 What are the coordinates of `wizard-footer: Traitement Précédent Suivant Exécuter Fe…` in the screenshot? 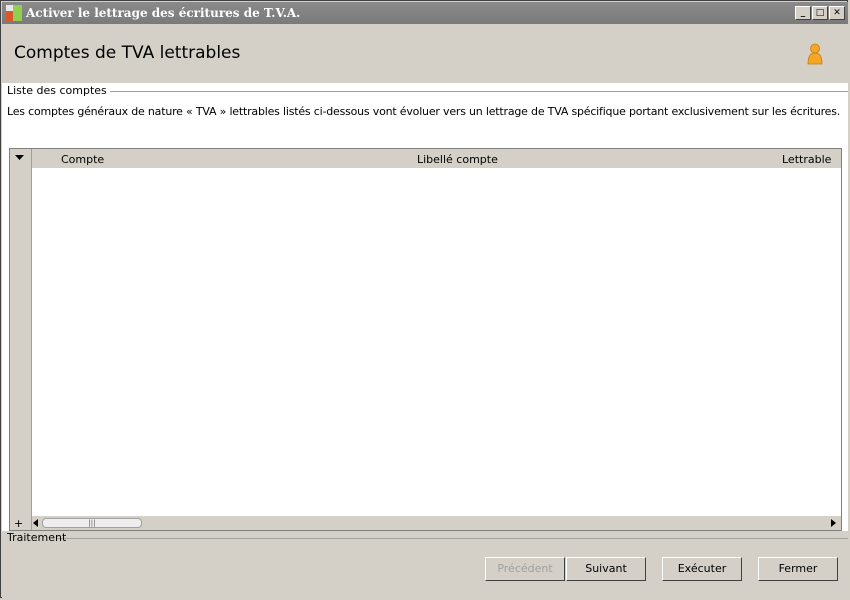 It's located at (425, 564).